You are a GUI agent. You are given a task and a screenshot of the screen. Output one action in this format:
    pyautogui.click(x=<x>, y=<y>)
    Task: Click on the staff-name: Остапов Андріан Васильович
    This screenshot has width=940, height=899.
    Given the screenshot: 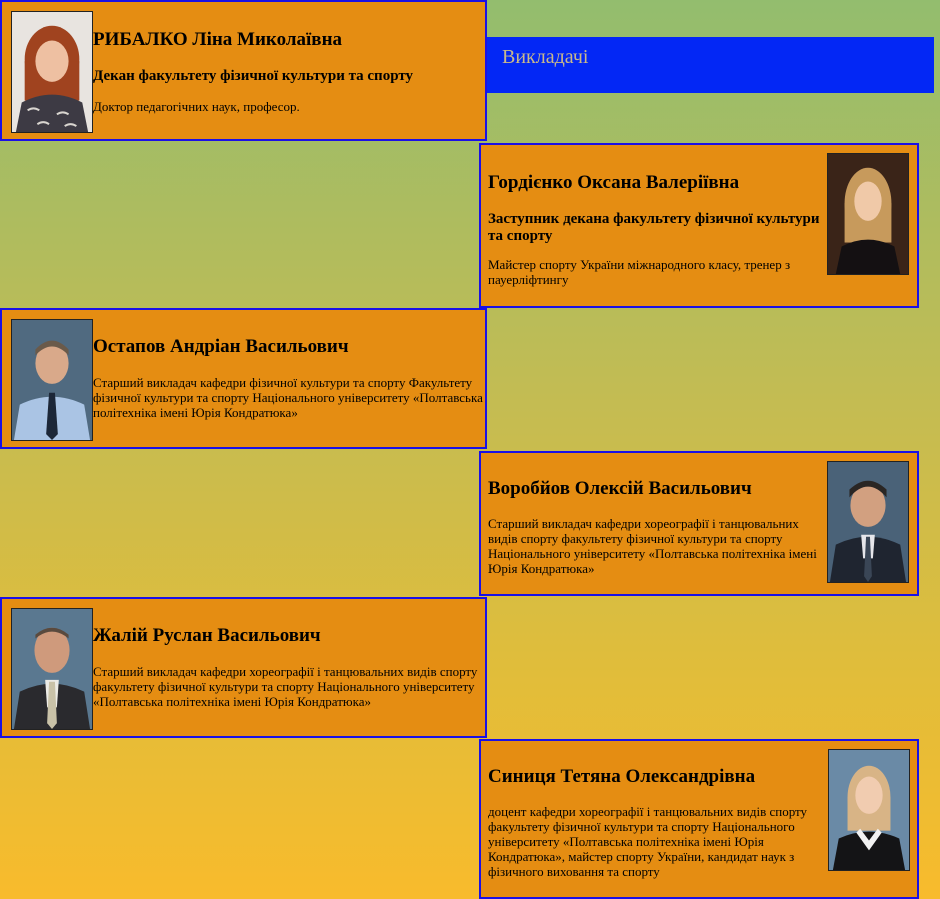 What is the action you would take?
    pyautogui.click(x=221, y=346)
    